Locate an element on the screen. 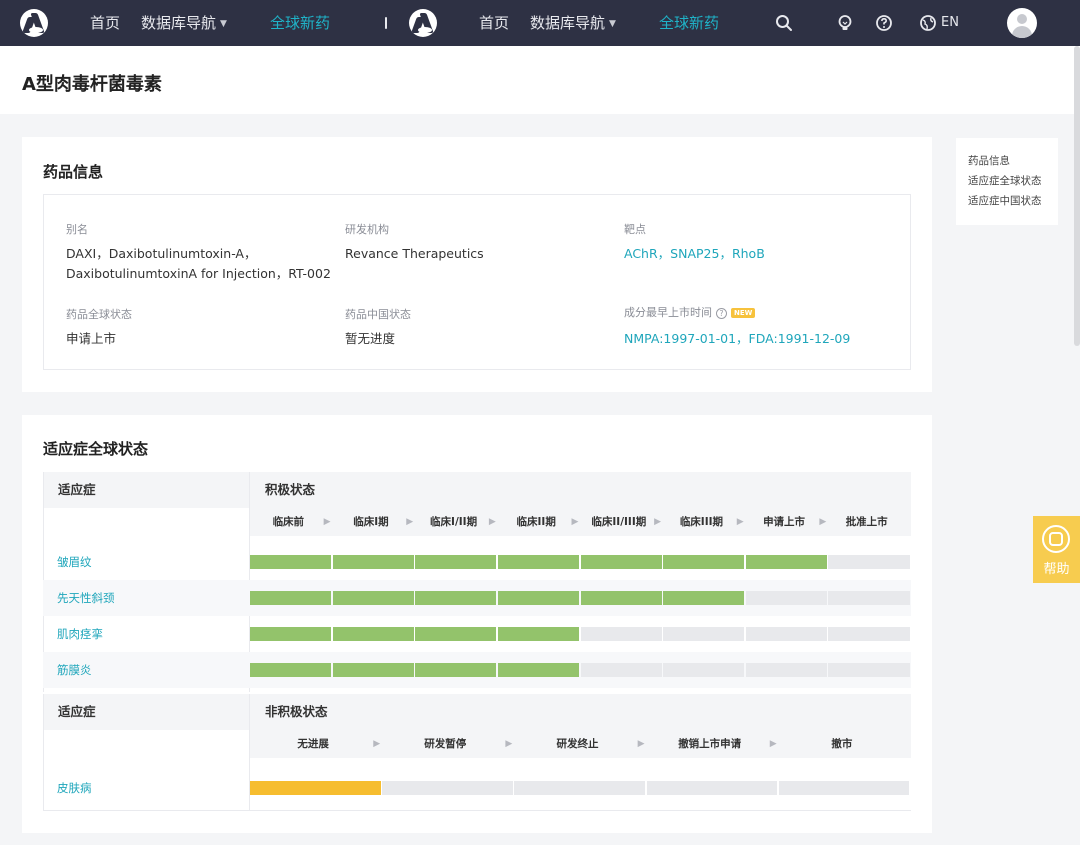  help-circle-icon: ? is located at coordinates (721, 313).